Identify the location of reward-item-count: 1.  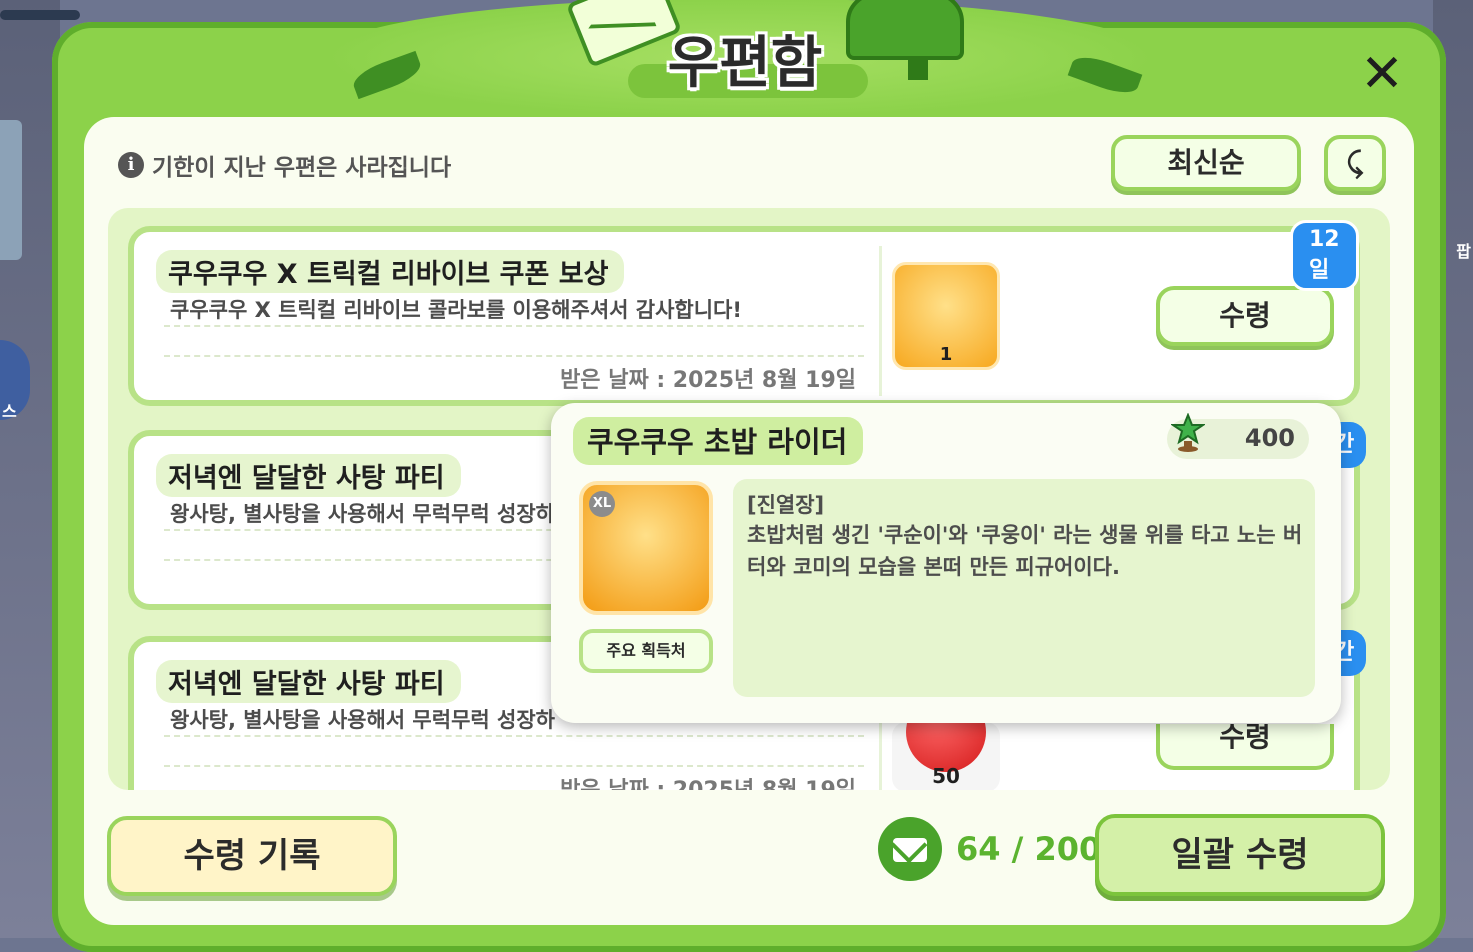
(946, 354).